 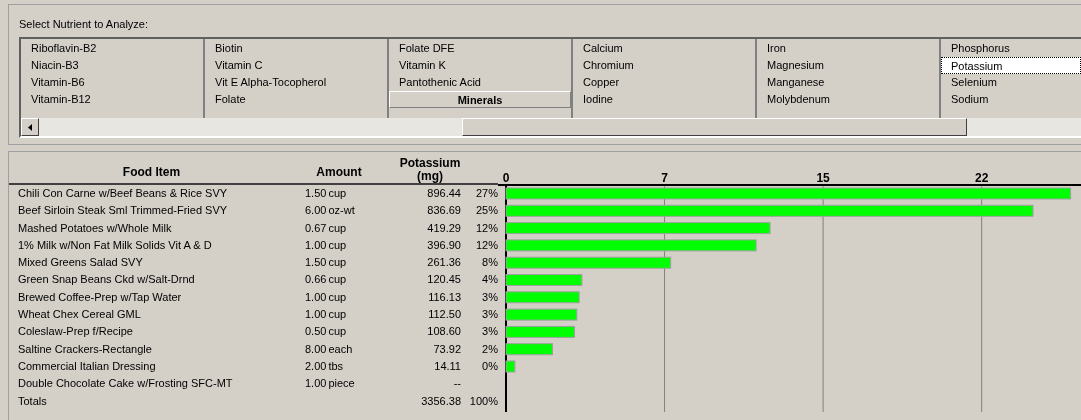 I want to click on amount-cell-text: 0.66, so click(x=315, y=280).